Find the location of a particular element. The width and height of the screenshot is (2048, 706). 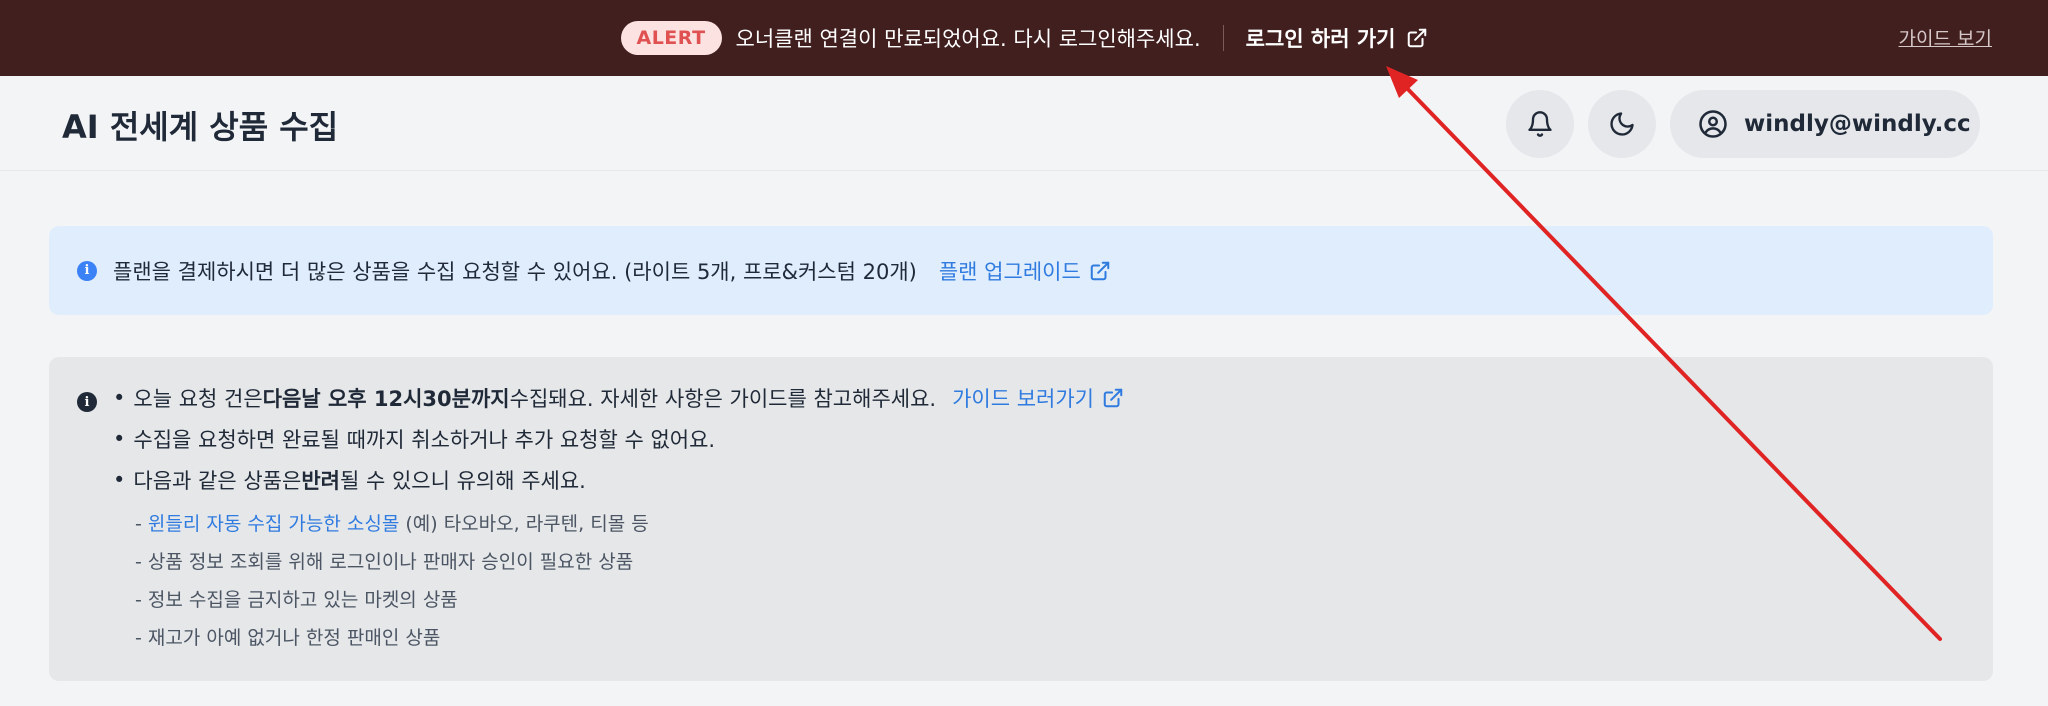

bullet-text: 오늘 요청 건은 is located at coordinates (198, 399).